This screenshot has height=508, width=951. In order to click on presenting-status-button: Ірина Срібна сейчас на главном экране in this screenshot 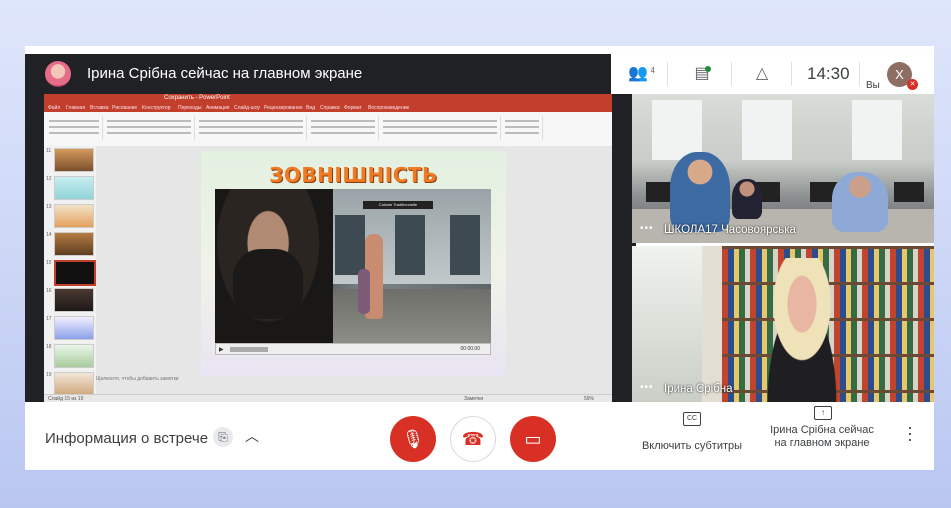, I will do `click(822, 437)`.